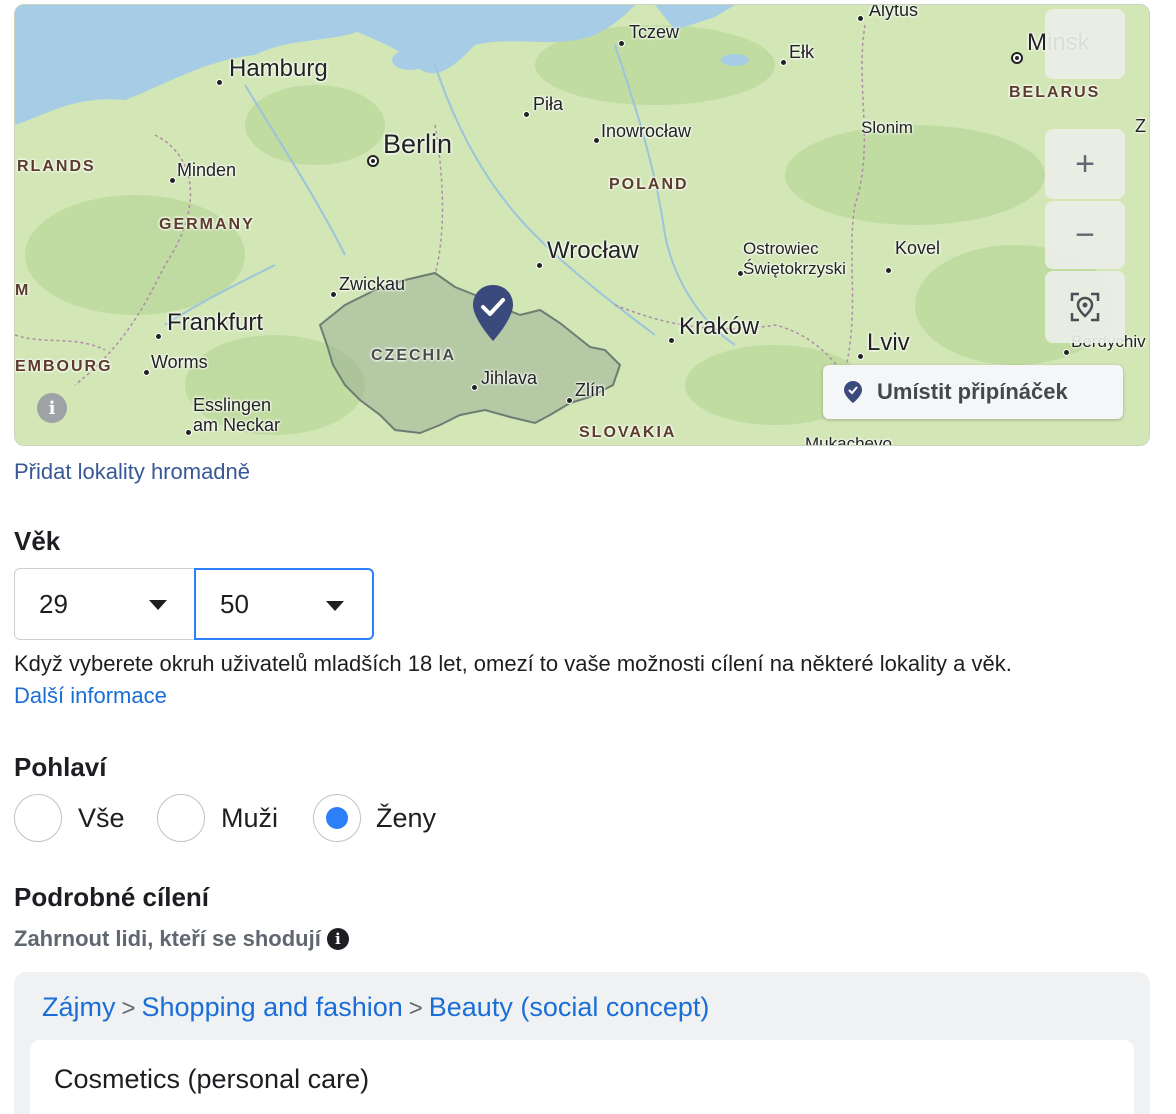 This screenshot has width=1176, height=1114. What do you see at coordinates (101, 818) in the screenshot?
I see `gender-label-all: Vše` at bounding box center [101, 818].